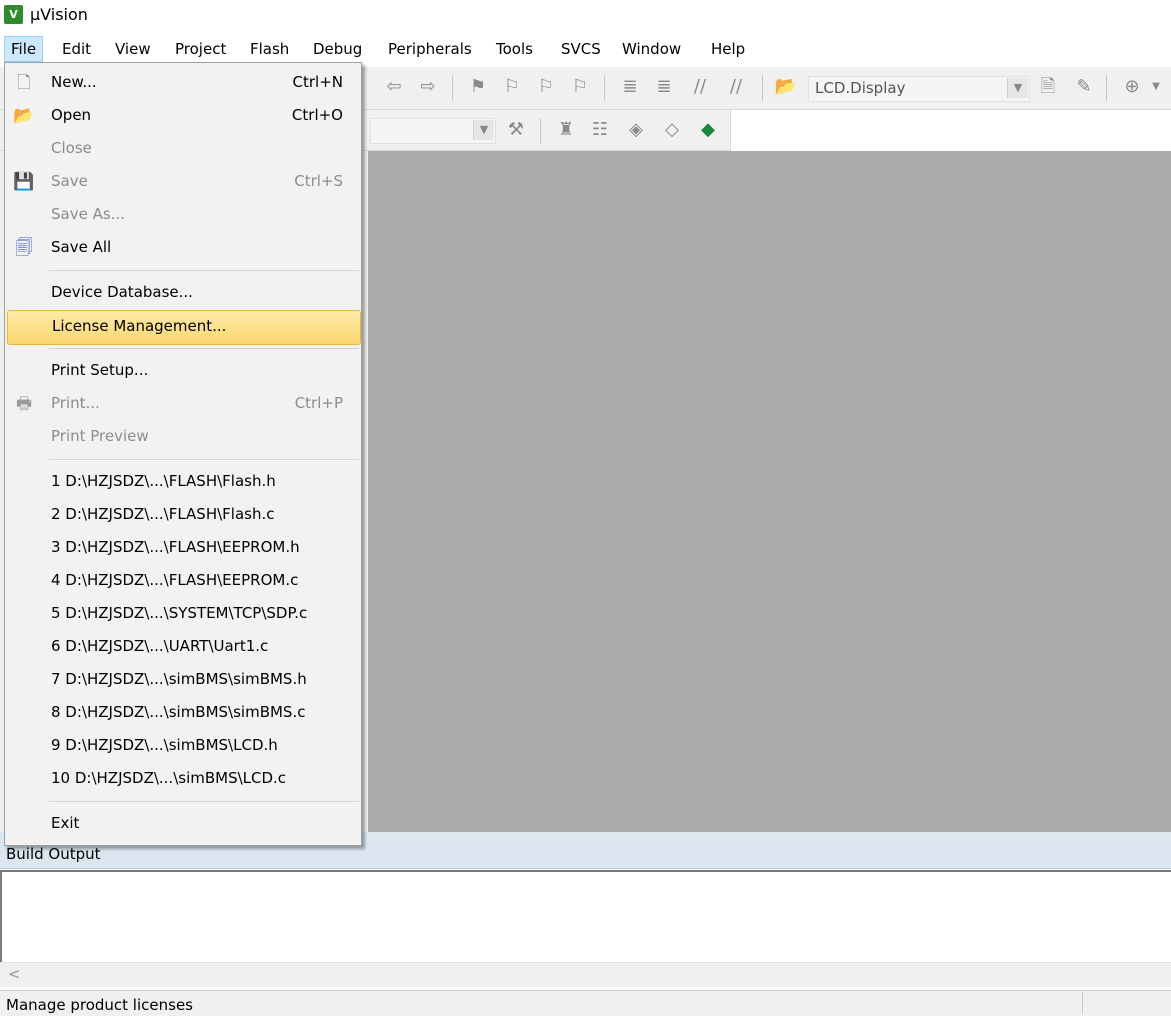 This screenshot has width=1171, height=1016. What do you see at coordinates (651, 49) in the screenshot?
I see `menu-window: Window` at bounding box center [651, 49].